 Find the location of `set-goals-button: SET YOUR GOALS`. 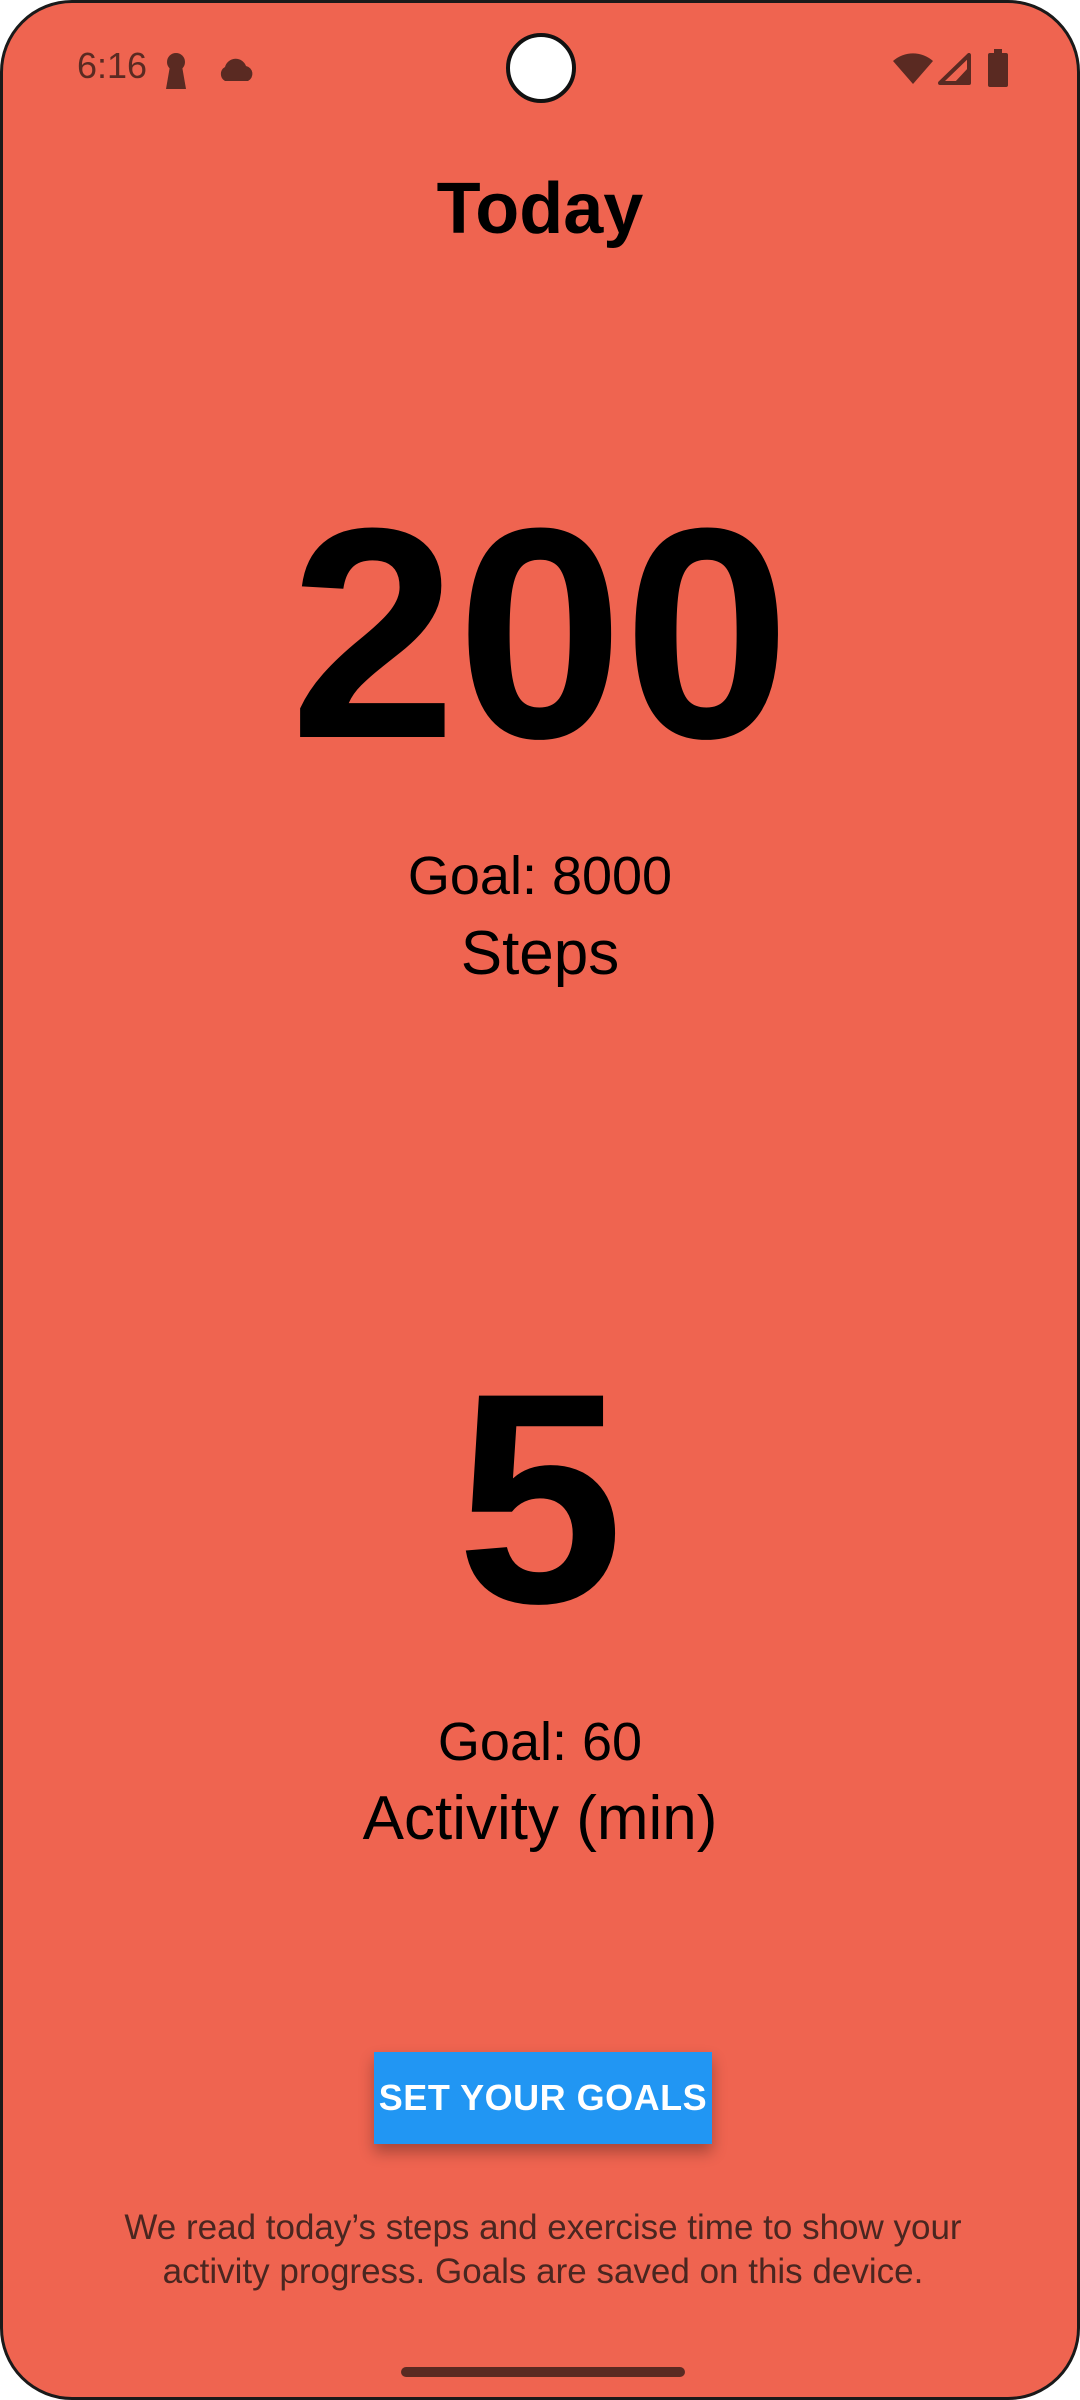

set-goals-button: SET YOUR GOALS is located at coordinates (543, 2098).